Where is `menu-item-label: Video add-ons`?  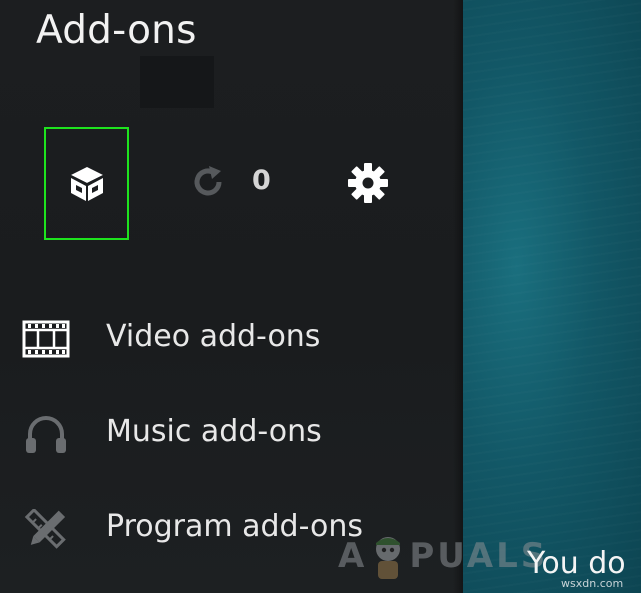
menu-item-label: Video add-ons is located at coordinates (213, 336).